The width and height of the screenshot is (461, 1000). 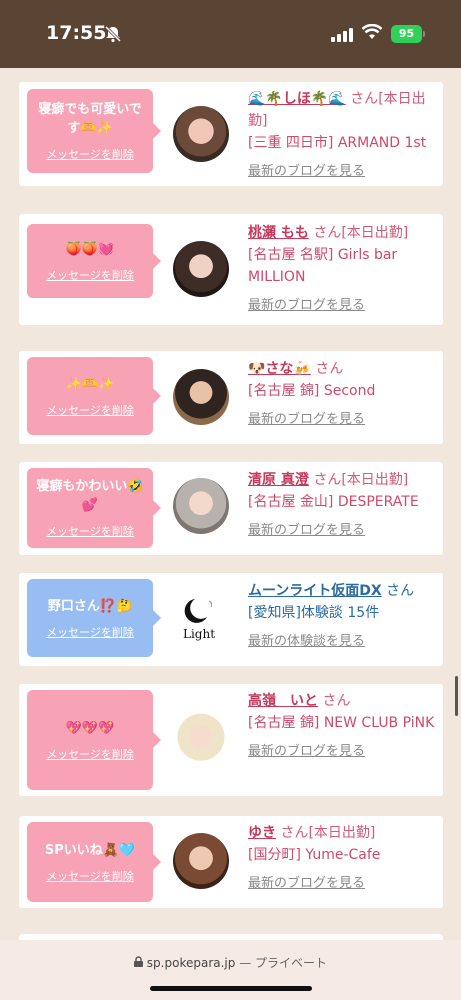 I want to click on message-text: ✨🫶✨, so click(x=90, y=384).